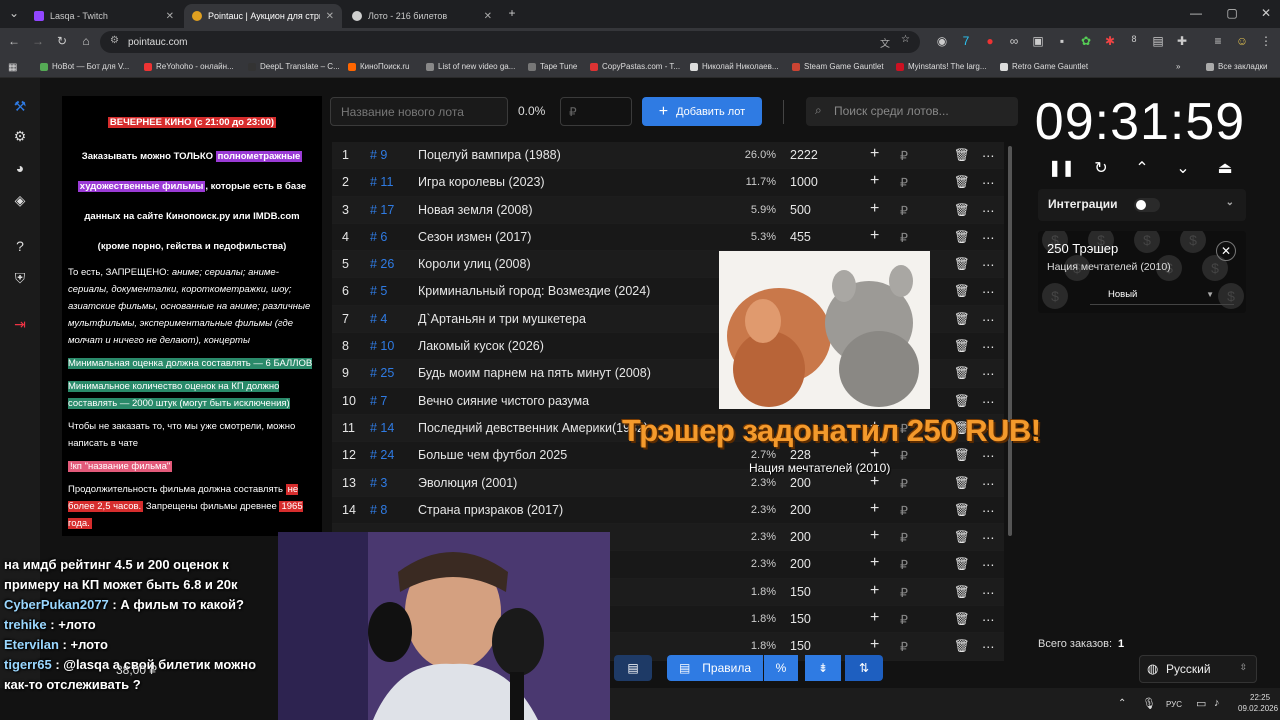 The height and width of the screenshot is (720, 1280). What do you see at coordinates (481, 182) in the screenshot?
I see `lot-name: Игра королевы (2023)` at bounding box center [481, 182].